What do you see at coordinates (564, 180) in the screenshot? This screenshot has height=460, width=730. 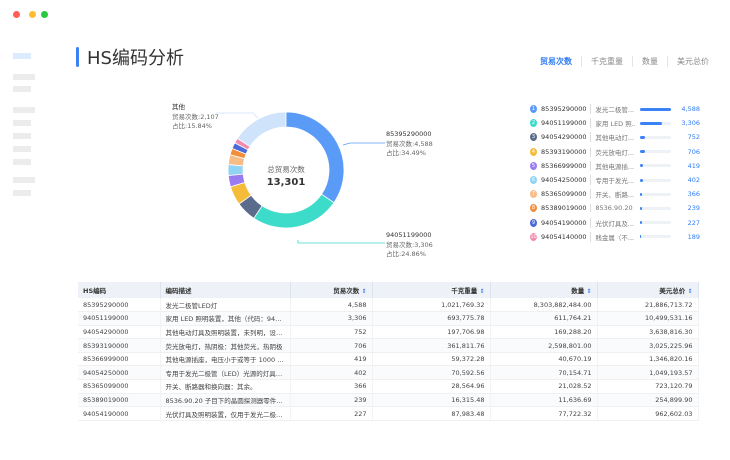 I see `ranking-code: 94054250000` at bounding box center [564, 180].